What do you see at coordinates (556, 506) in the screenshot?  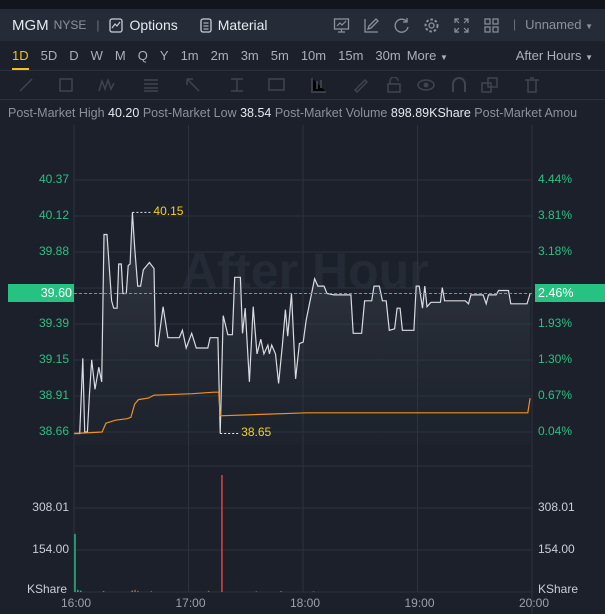 I see `volume-axis-tick-right: 308.01` at bounding box center [556, 506].